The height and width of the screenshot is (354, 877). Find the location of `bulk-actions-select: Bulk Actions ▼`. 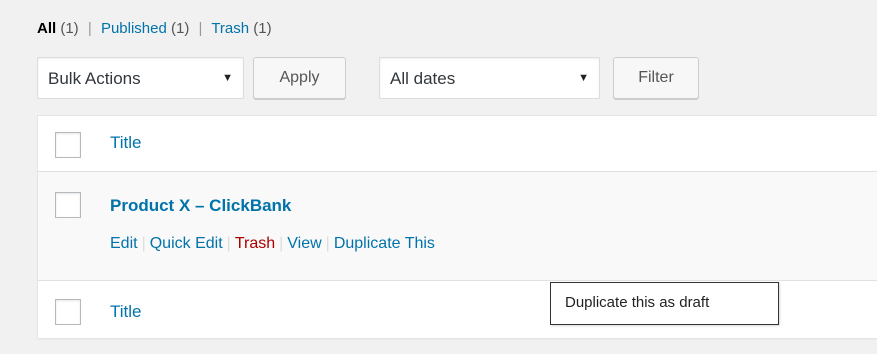

bulk-actions-select: Bulk Actions ▼ is located at coordinates (140, 78).